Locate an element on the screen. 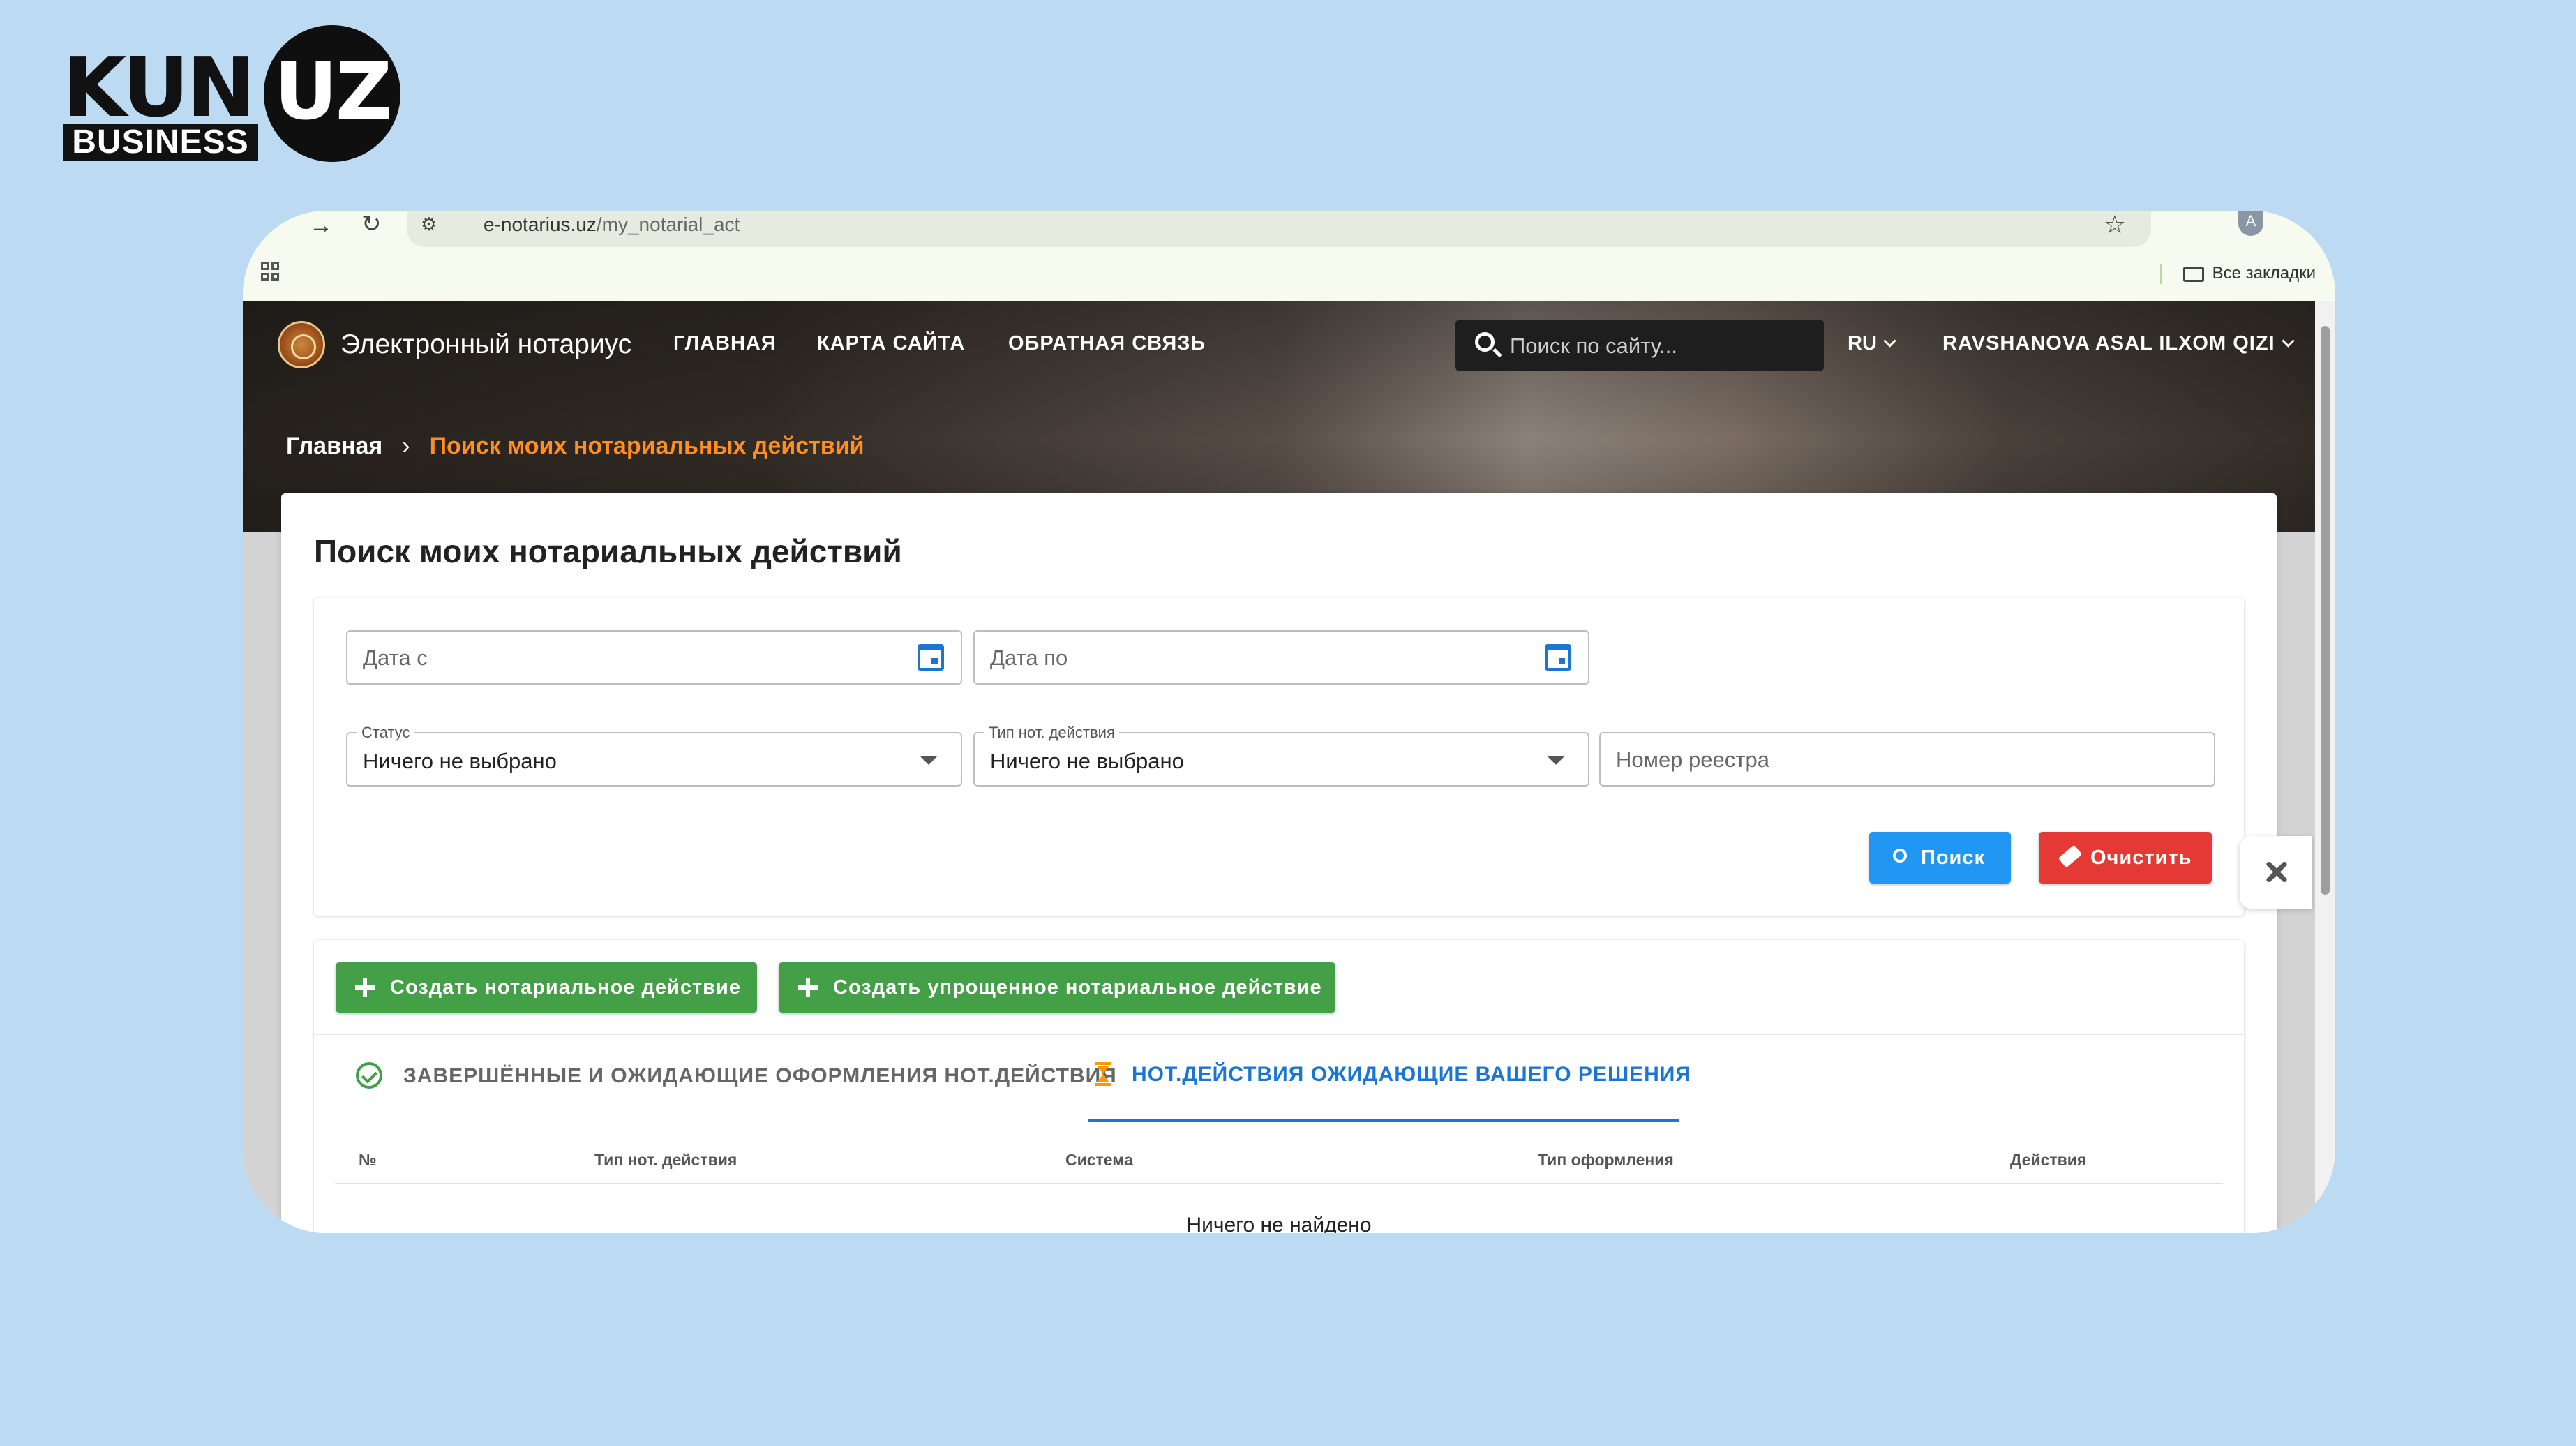 The height and width of the screenshot is (1446, 2576). table-header-divider is located at coordinates (1279, 1183).